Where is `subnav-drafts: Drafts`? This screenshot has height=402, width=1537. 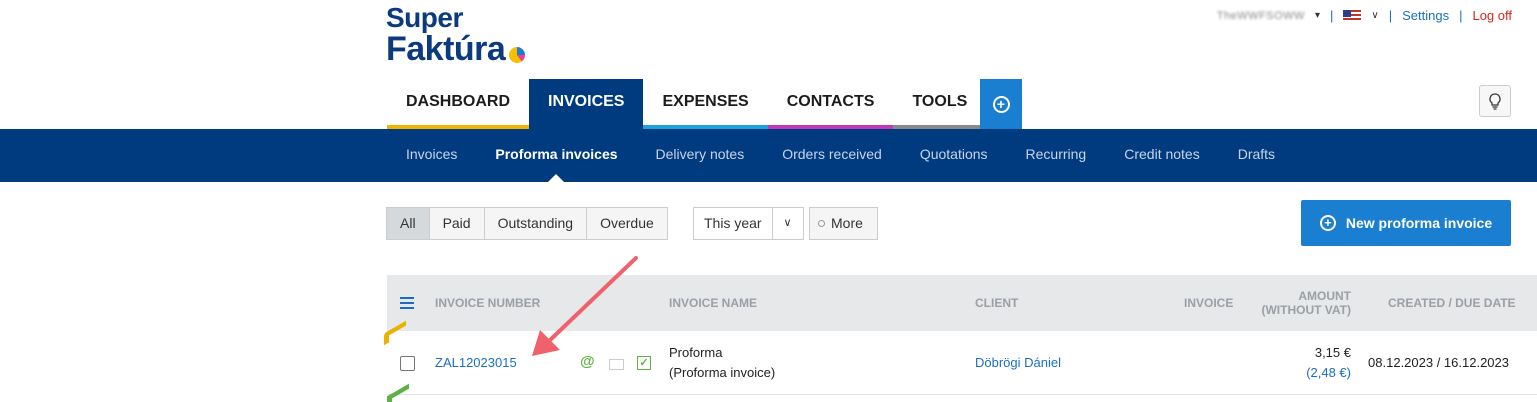
subnav-drafts: Drafts is located at coordinates (1256, 155).